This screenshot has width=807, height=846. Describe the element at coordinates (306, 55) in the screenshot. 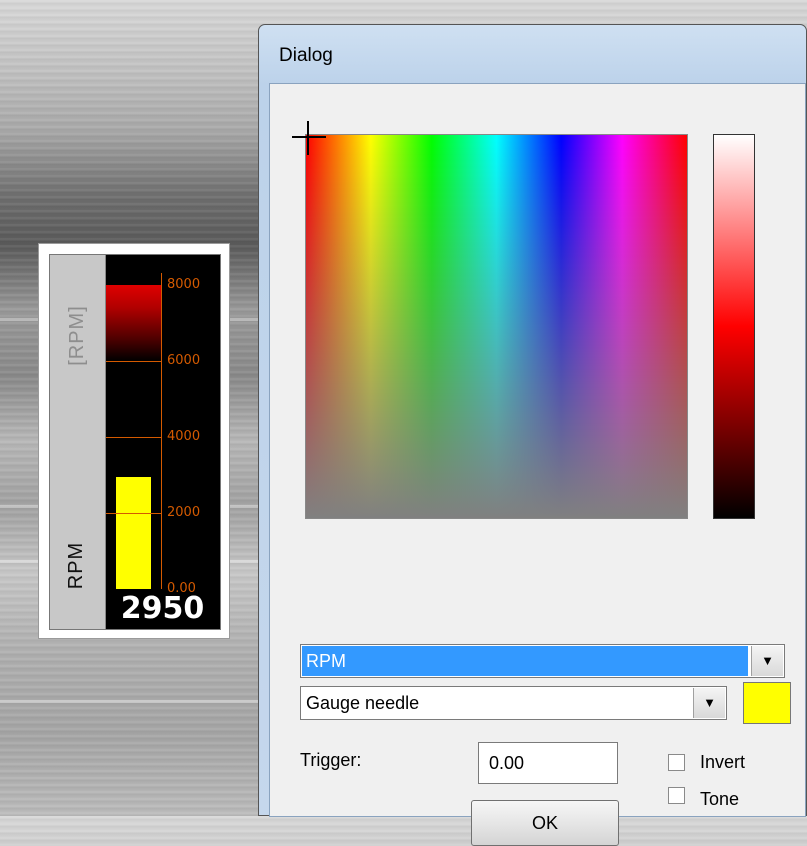

I see `dialog-title: Dialog` at that location.